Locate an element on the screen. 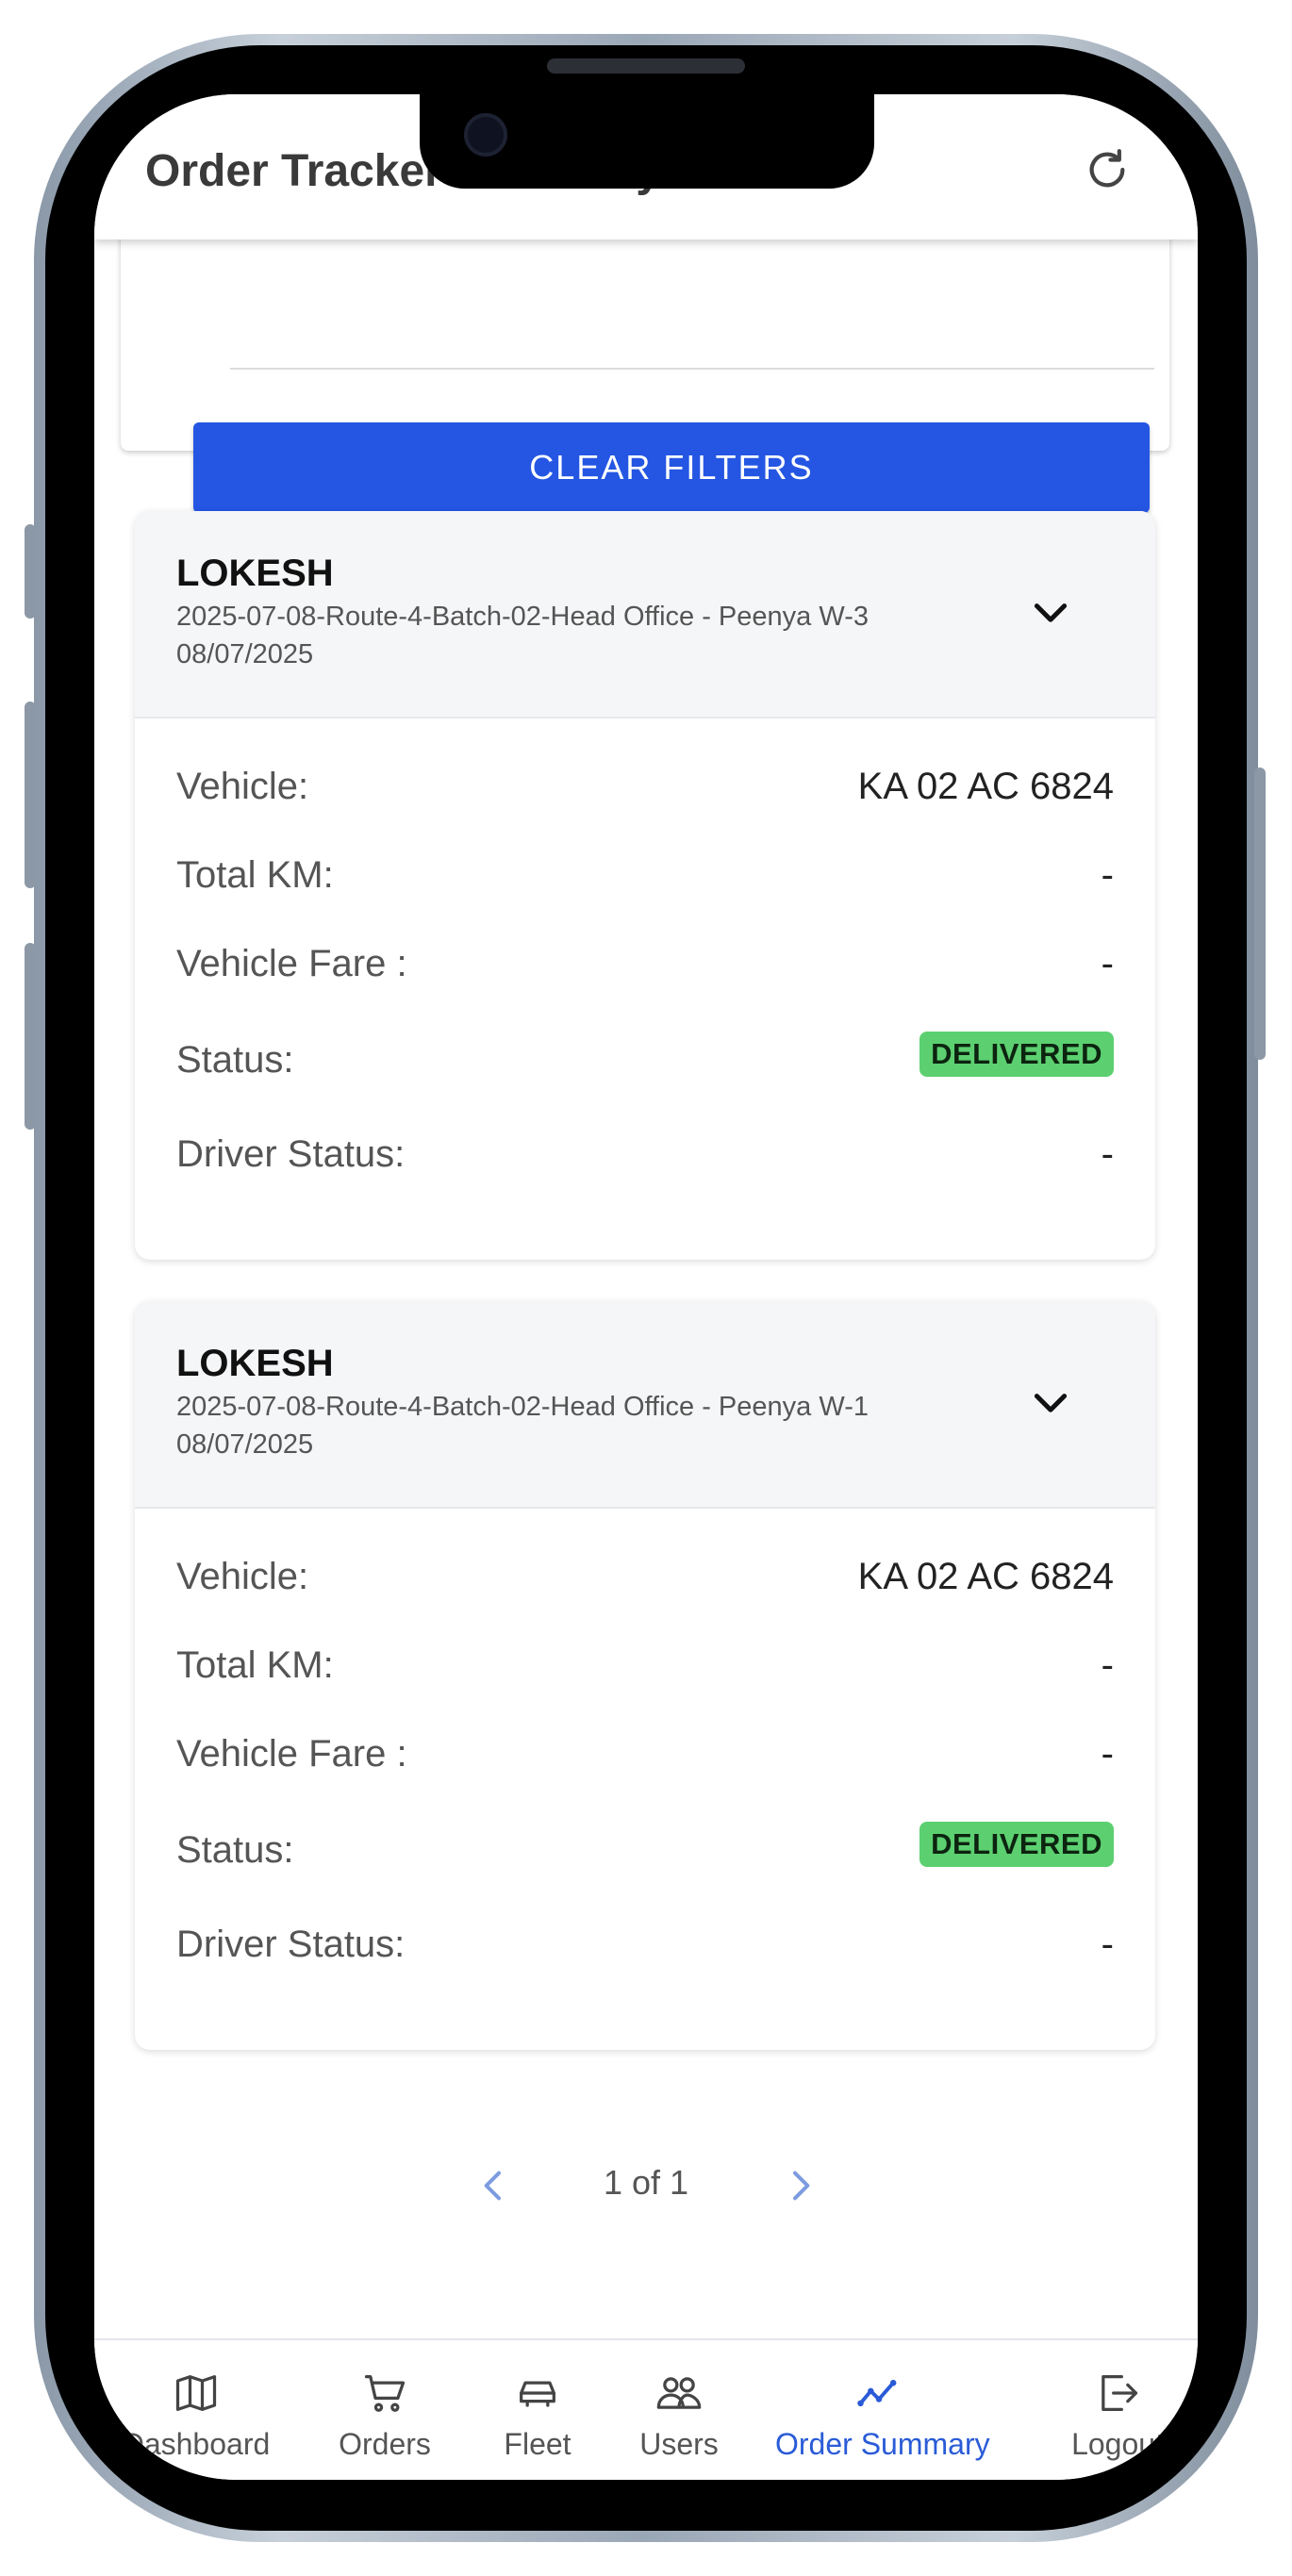 The width and height of the screenshot is (1292, 2576). nav-label: Dashboard is located at coordinates (196, 2444).